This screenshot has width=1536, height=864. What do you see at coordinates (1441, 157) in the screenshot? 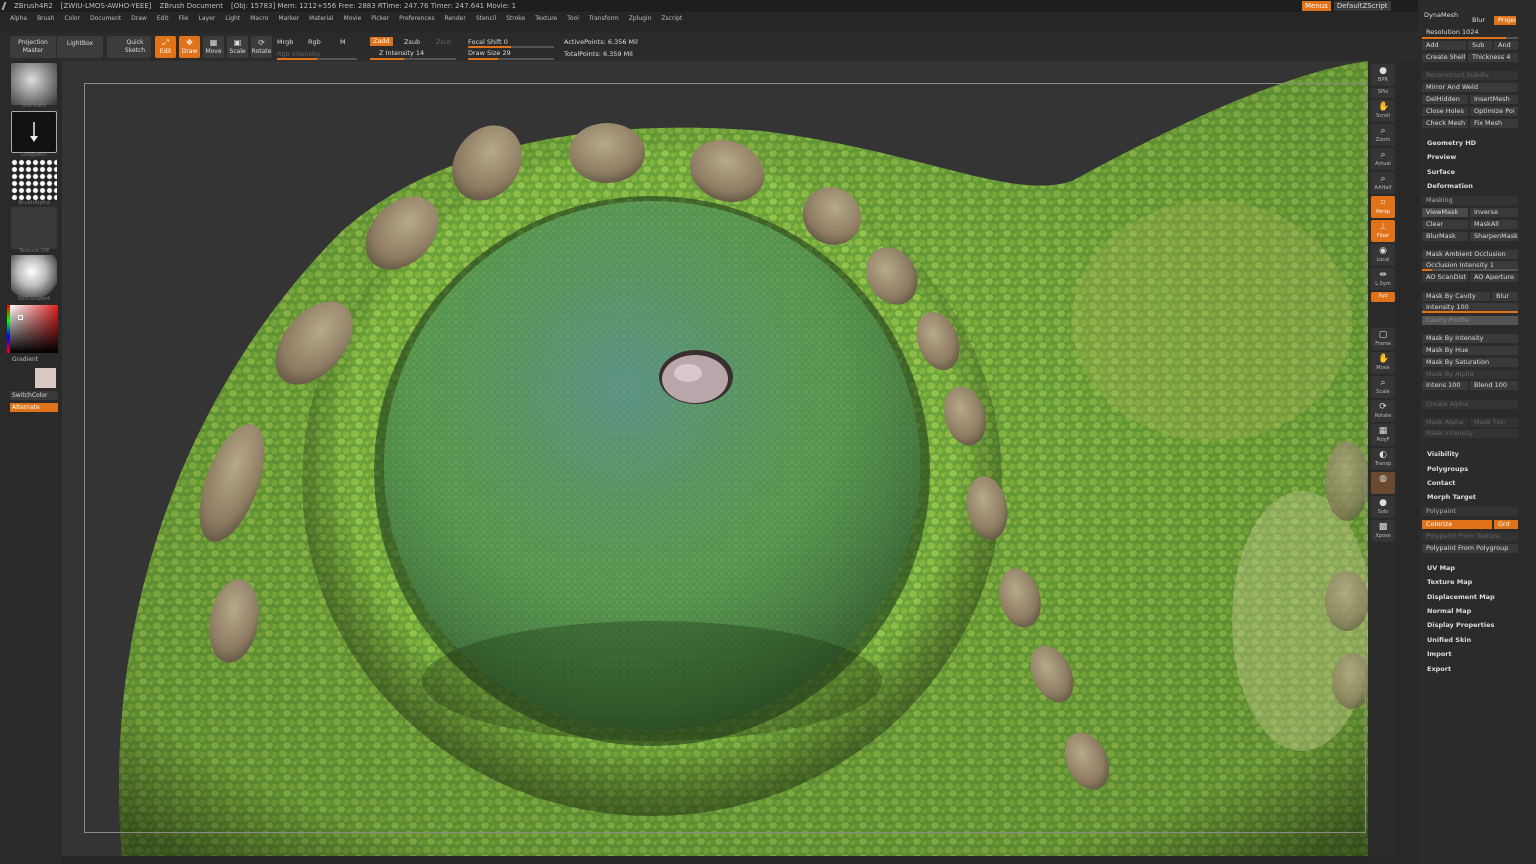
I see `preview-header: Preview` at bounding box center [1441, 157].